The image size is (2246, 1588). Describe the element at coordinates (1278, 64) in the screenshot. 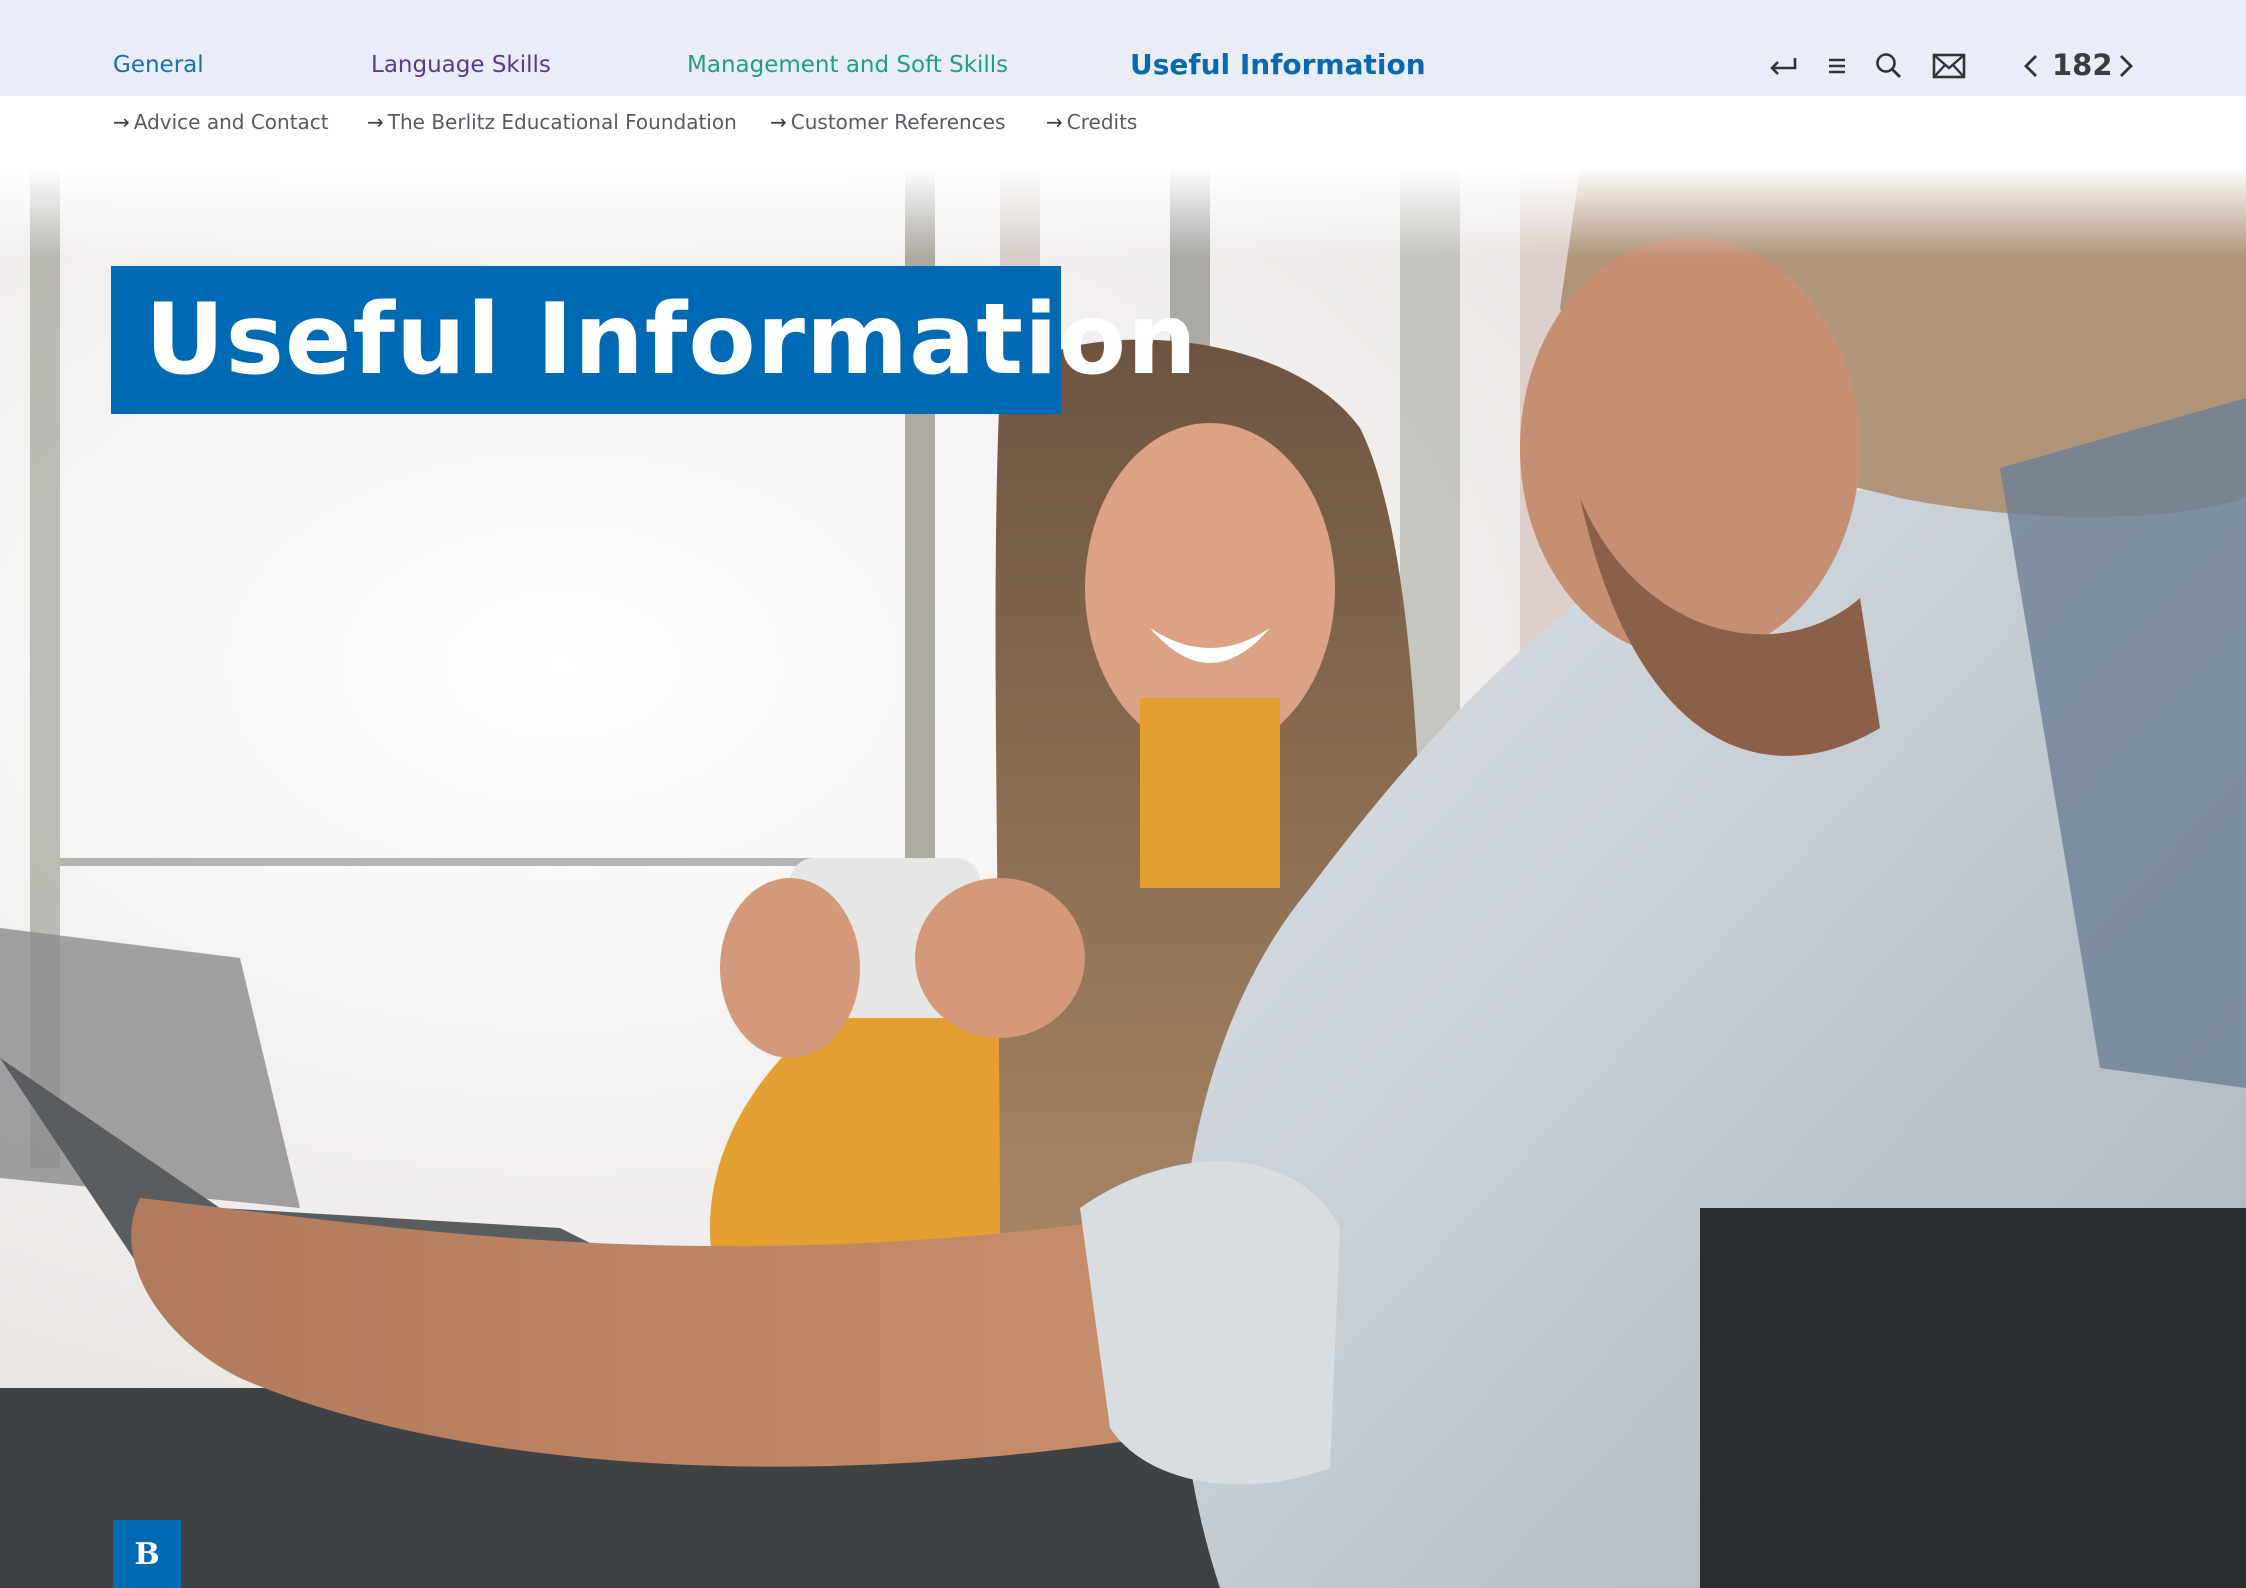

I see `tab-useful-information: Useful Information` at that location.